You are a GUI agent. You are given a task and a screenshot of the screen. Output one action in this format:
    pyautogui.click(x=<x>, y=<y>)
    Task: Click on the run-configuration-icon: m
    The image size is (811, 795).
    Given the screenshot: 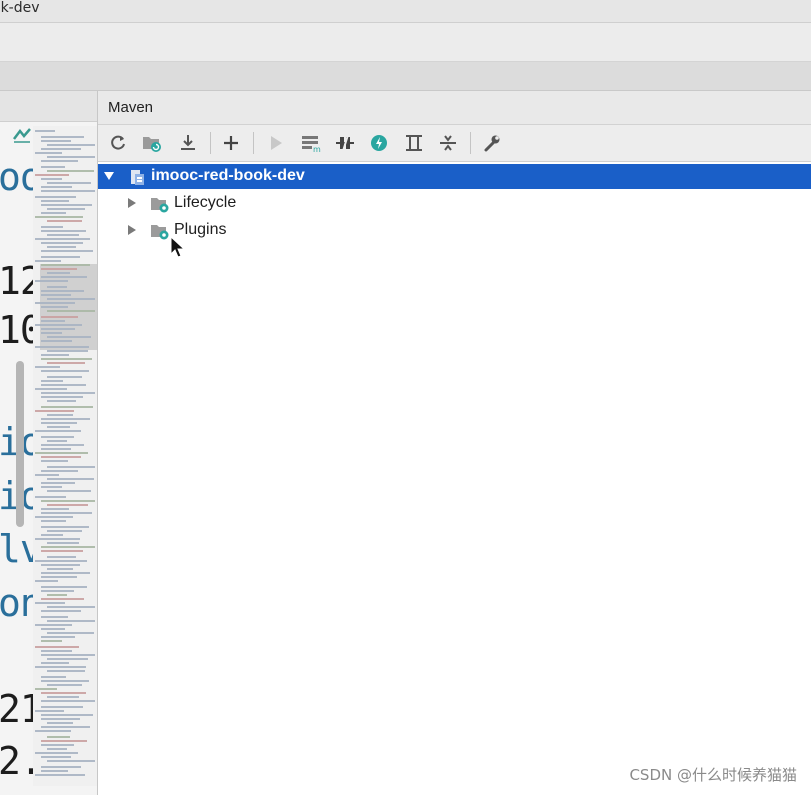 What is the action you would take?
    pyautogui.click(x=311, y=143)
    